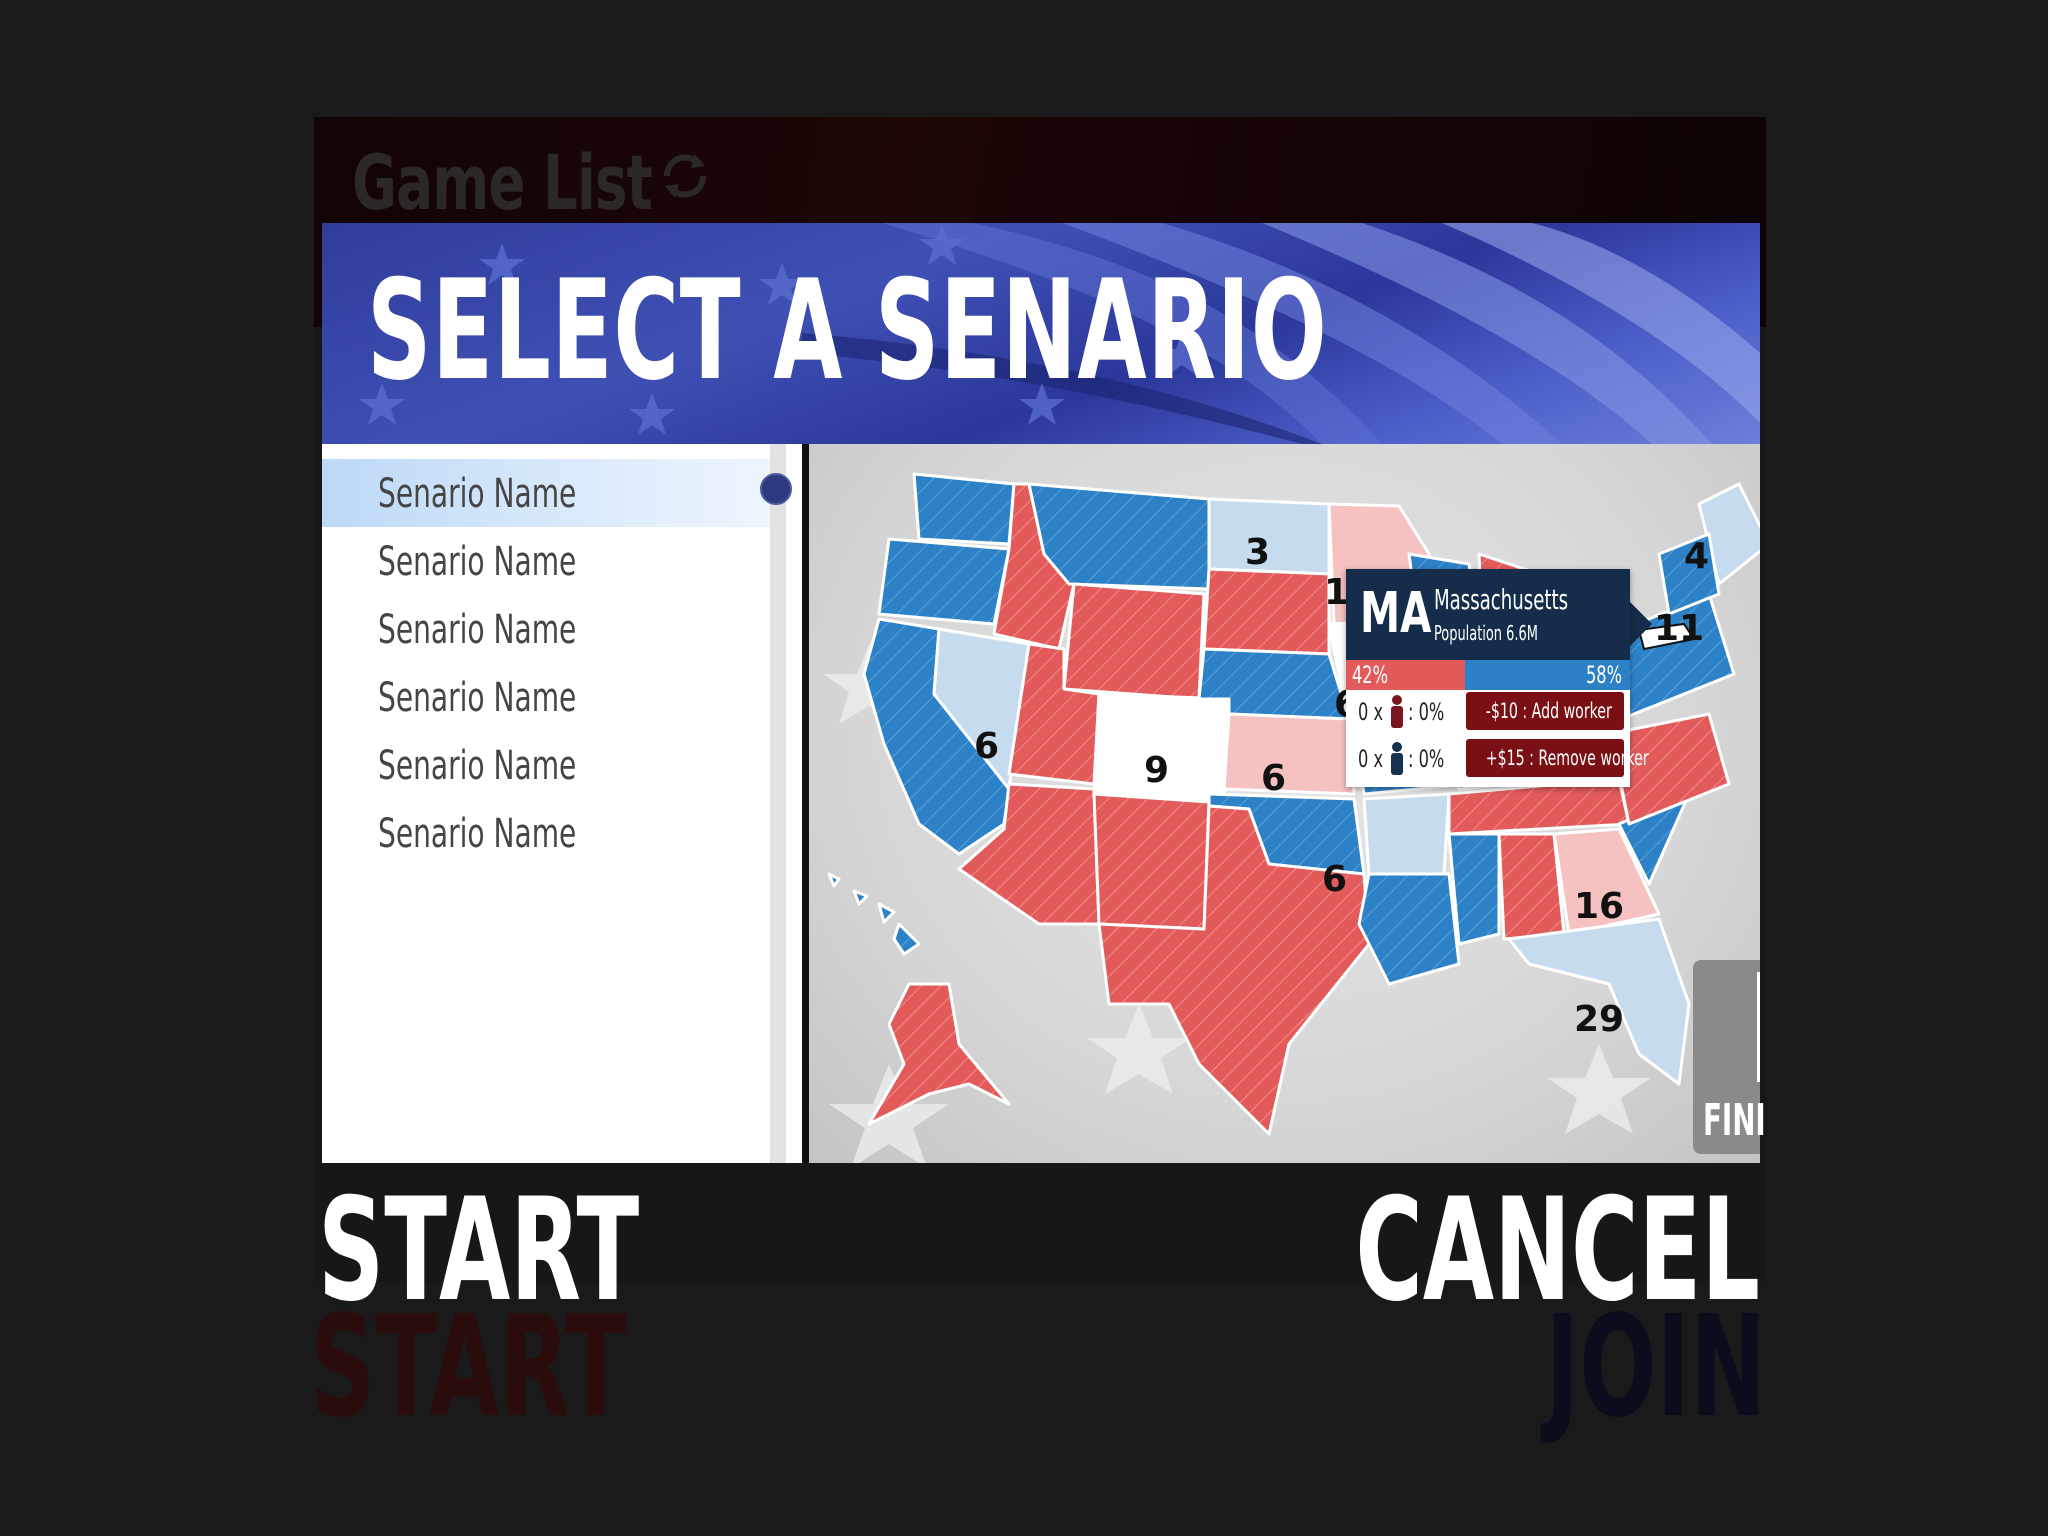  What do you see at coordinates (1557, 1251) in the screenshot?
I see `cancel-button: CANCEL` at bounding box center [1557, 1251].